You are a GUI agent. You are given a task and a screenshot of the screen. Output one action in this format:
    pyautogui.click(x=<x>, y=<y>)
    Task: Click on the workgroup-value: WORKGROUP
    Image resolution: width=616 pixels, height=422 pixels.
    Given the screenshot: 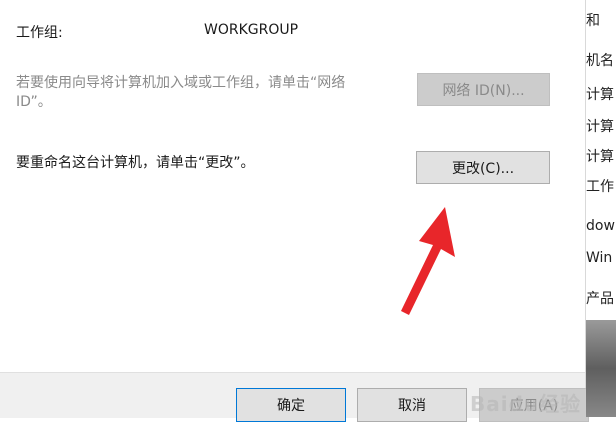 What is the action you would take?
    pyautogui.click(x=251, y=30)
    